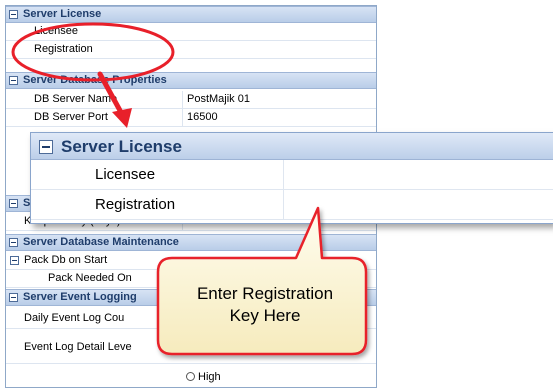 This screenshot has width=553, height=388. What do you see at coordinates (125, 174) in the screenshot?
I see `zoom-property-name: Licensee` at bounding box center [125, 174].